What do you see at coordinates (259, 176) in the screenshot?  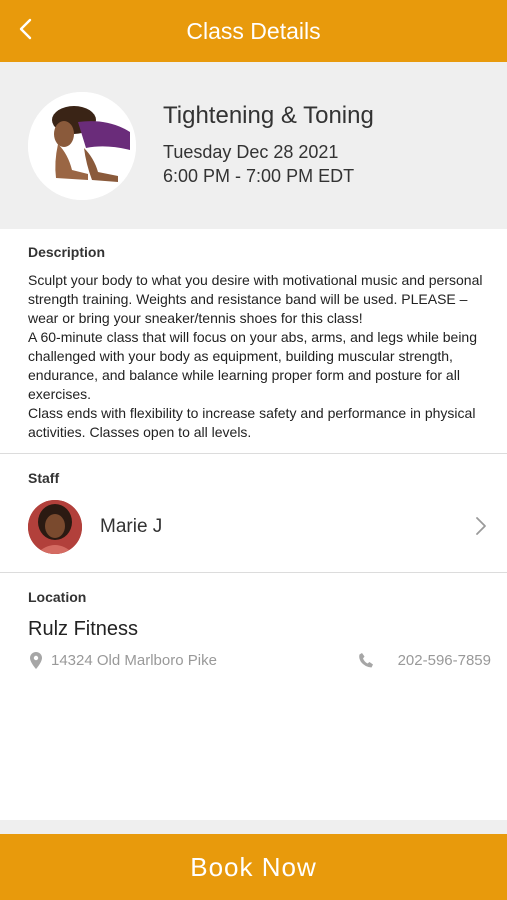 I see `class-time: 6:00 PM - 7:00 PM EDT` at bounding box center [259, 176].